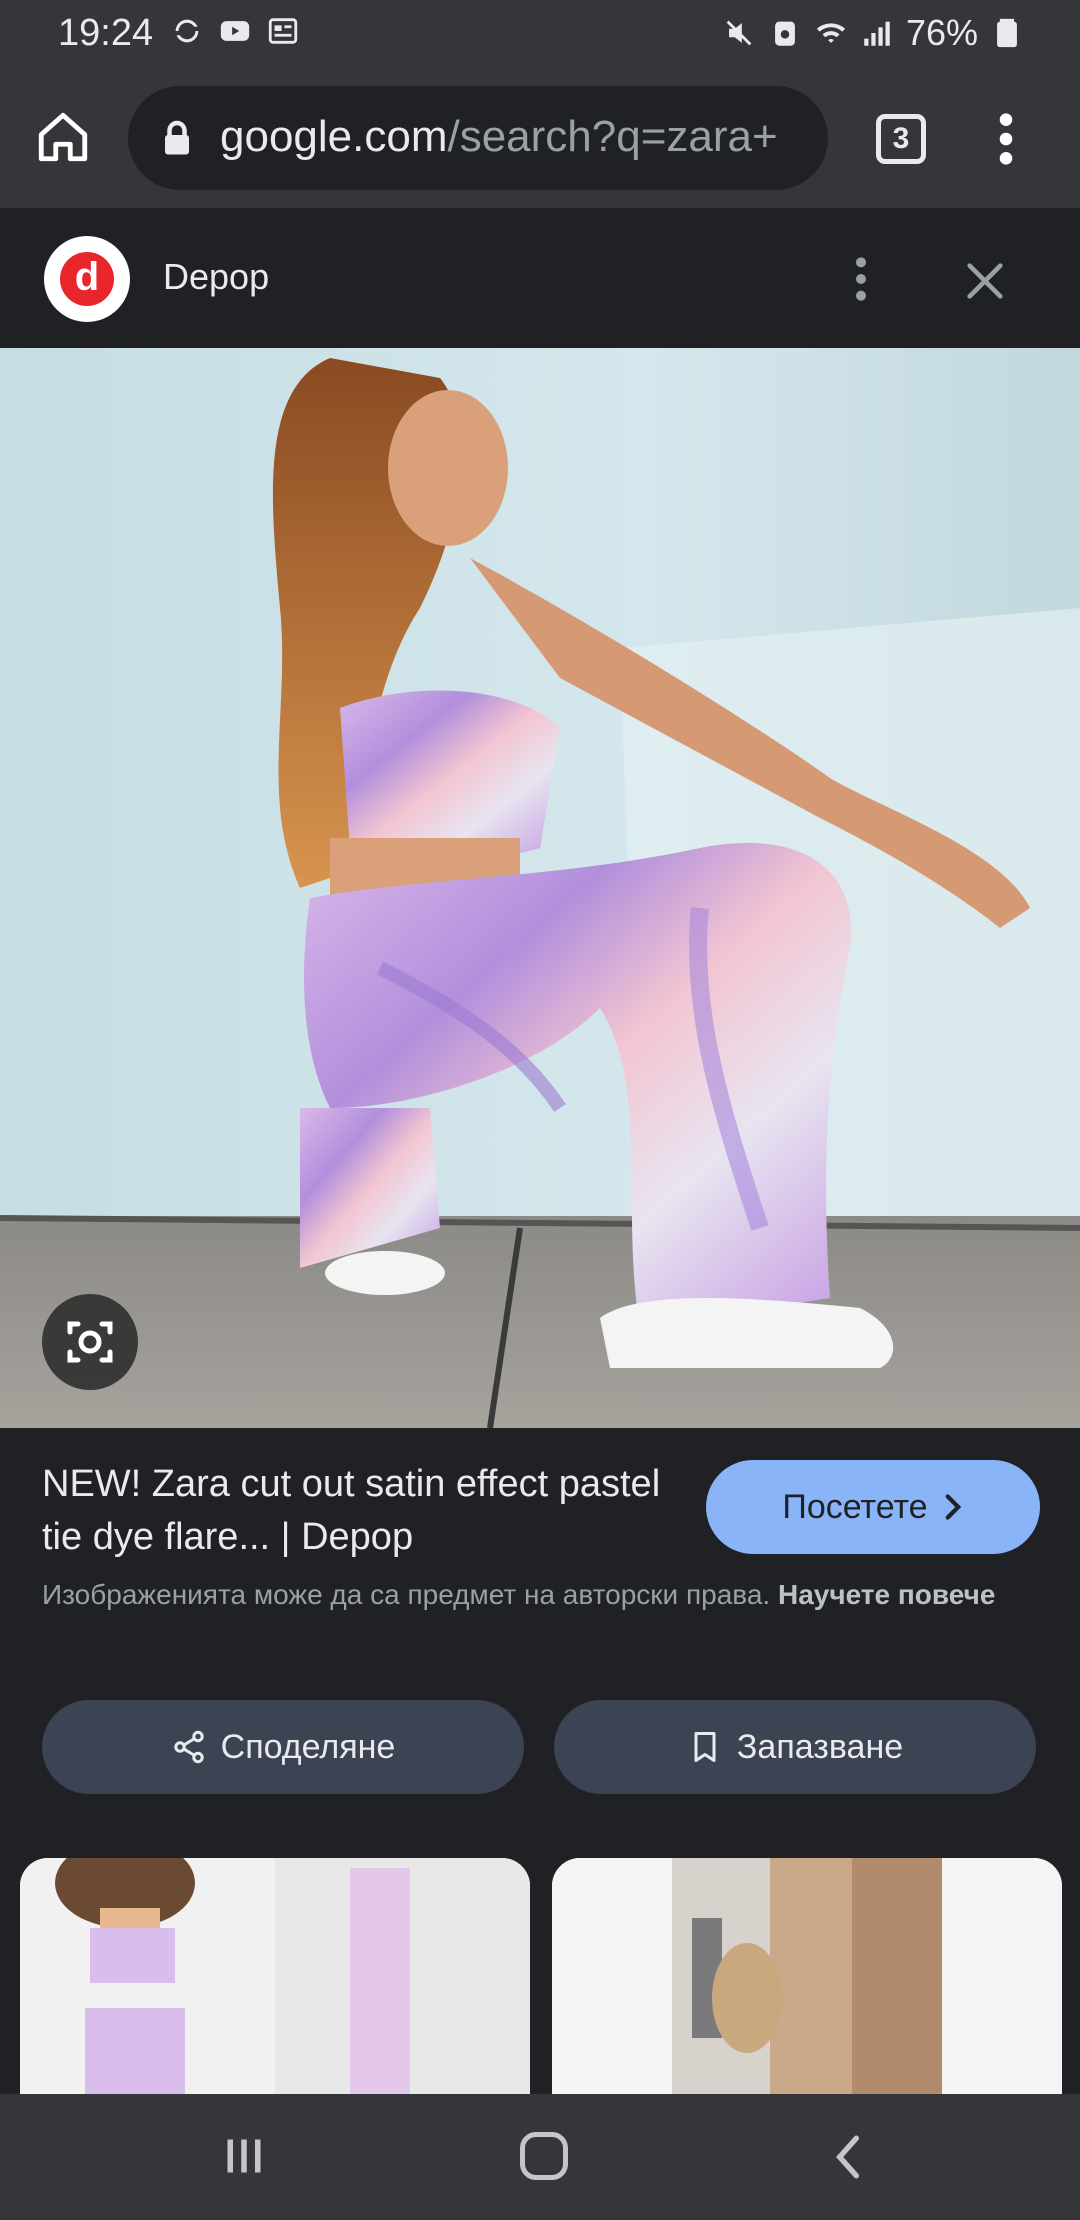 This screenshot has height=2220, width=1080. What do you see at coordinates (953, 1507) in the screenshot?
I see `chevron-right-icon` at bounding box center [953, 1507].